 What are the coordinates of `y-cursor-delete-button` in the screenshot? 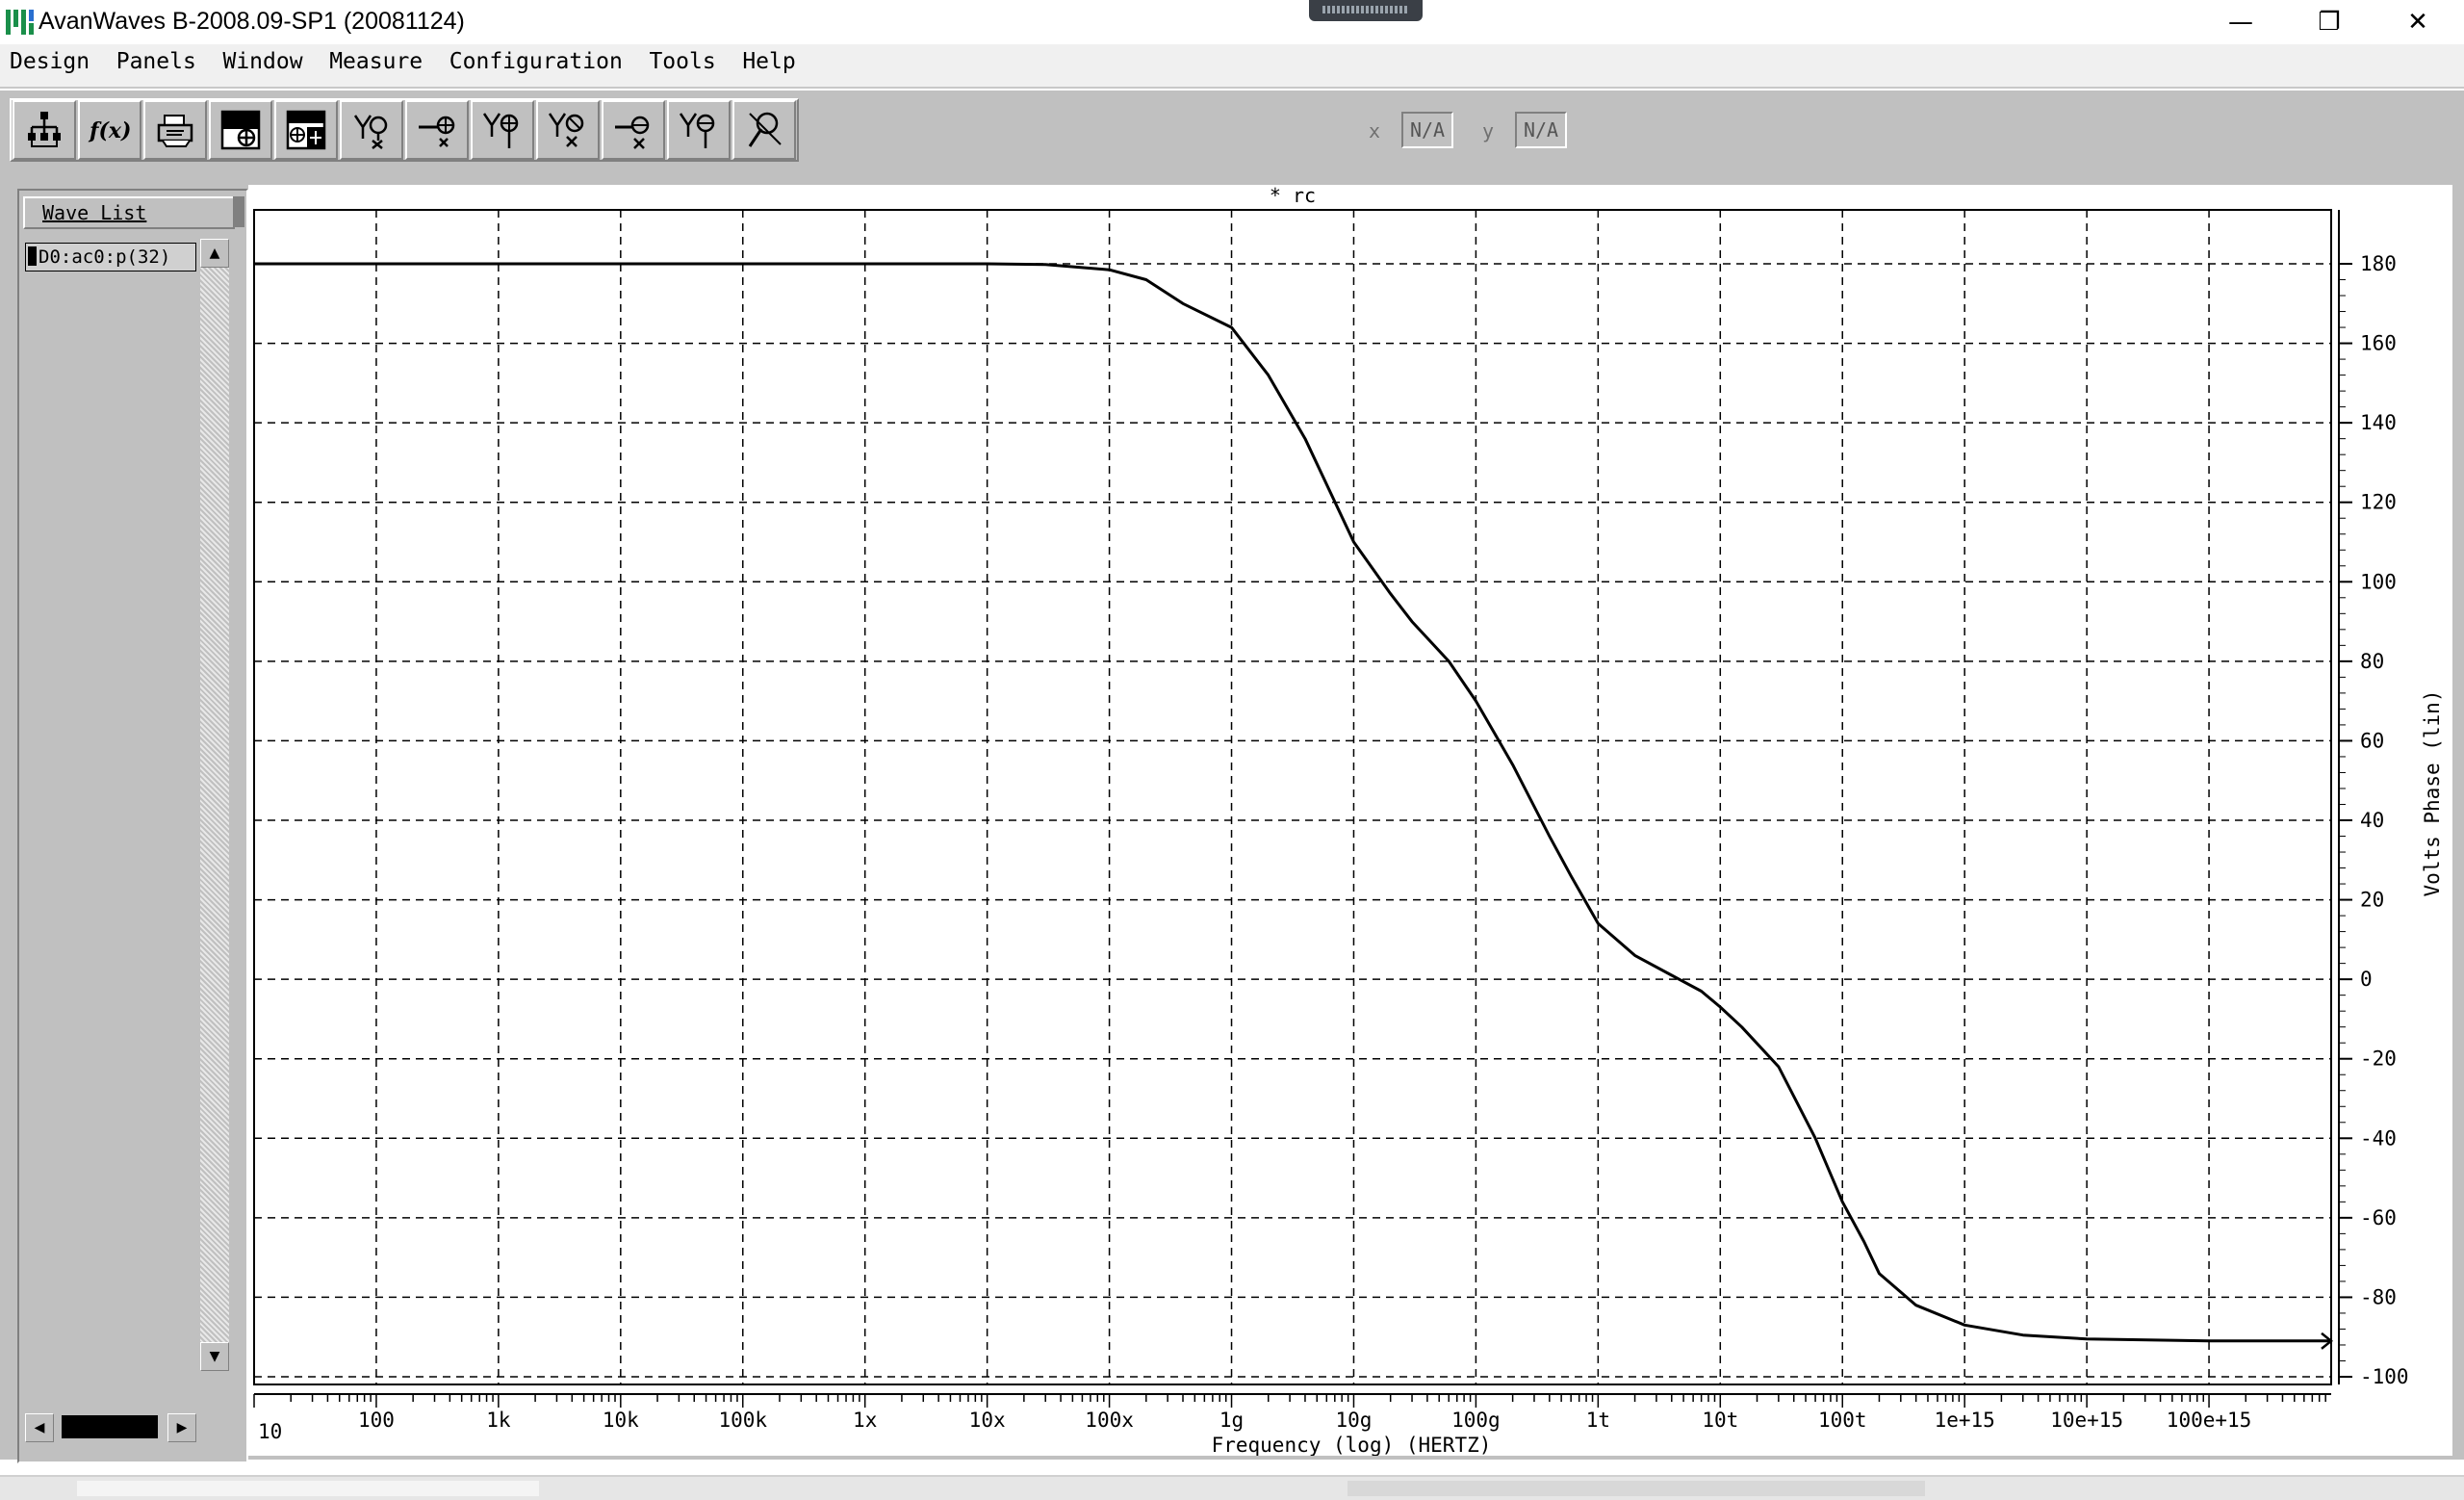 It's located at (371, 130).